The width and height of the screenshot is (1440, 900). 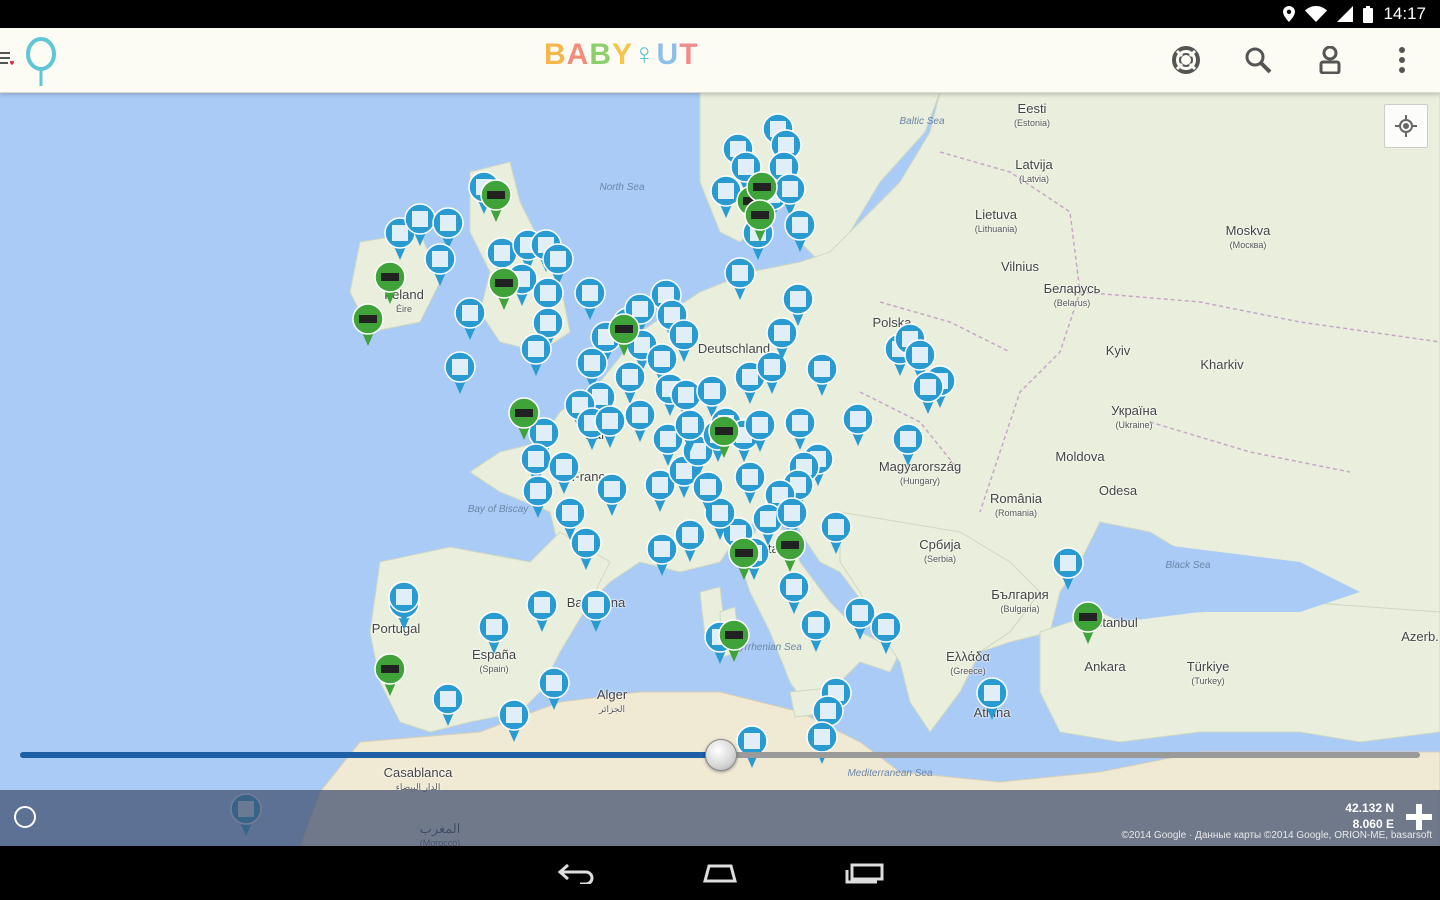 I want to click on back-icon, so click(x=575, y=873).